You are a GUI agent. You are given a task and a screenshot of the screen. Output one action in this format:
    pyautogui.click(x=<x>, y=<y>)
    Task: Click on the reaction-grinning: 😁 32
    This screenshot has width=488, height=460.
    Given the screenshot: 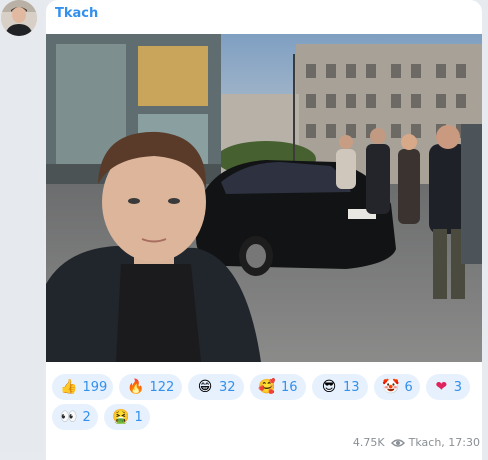 What is the action you would take?
    pyautogui.click(x=216, y=387)
    